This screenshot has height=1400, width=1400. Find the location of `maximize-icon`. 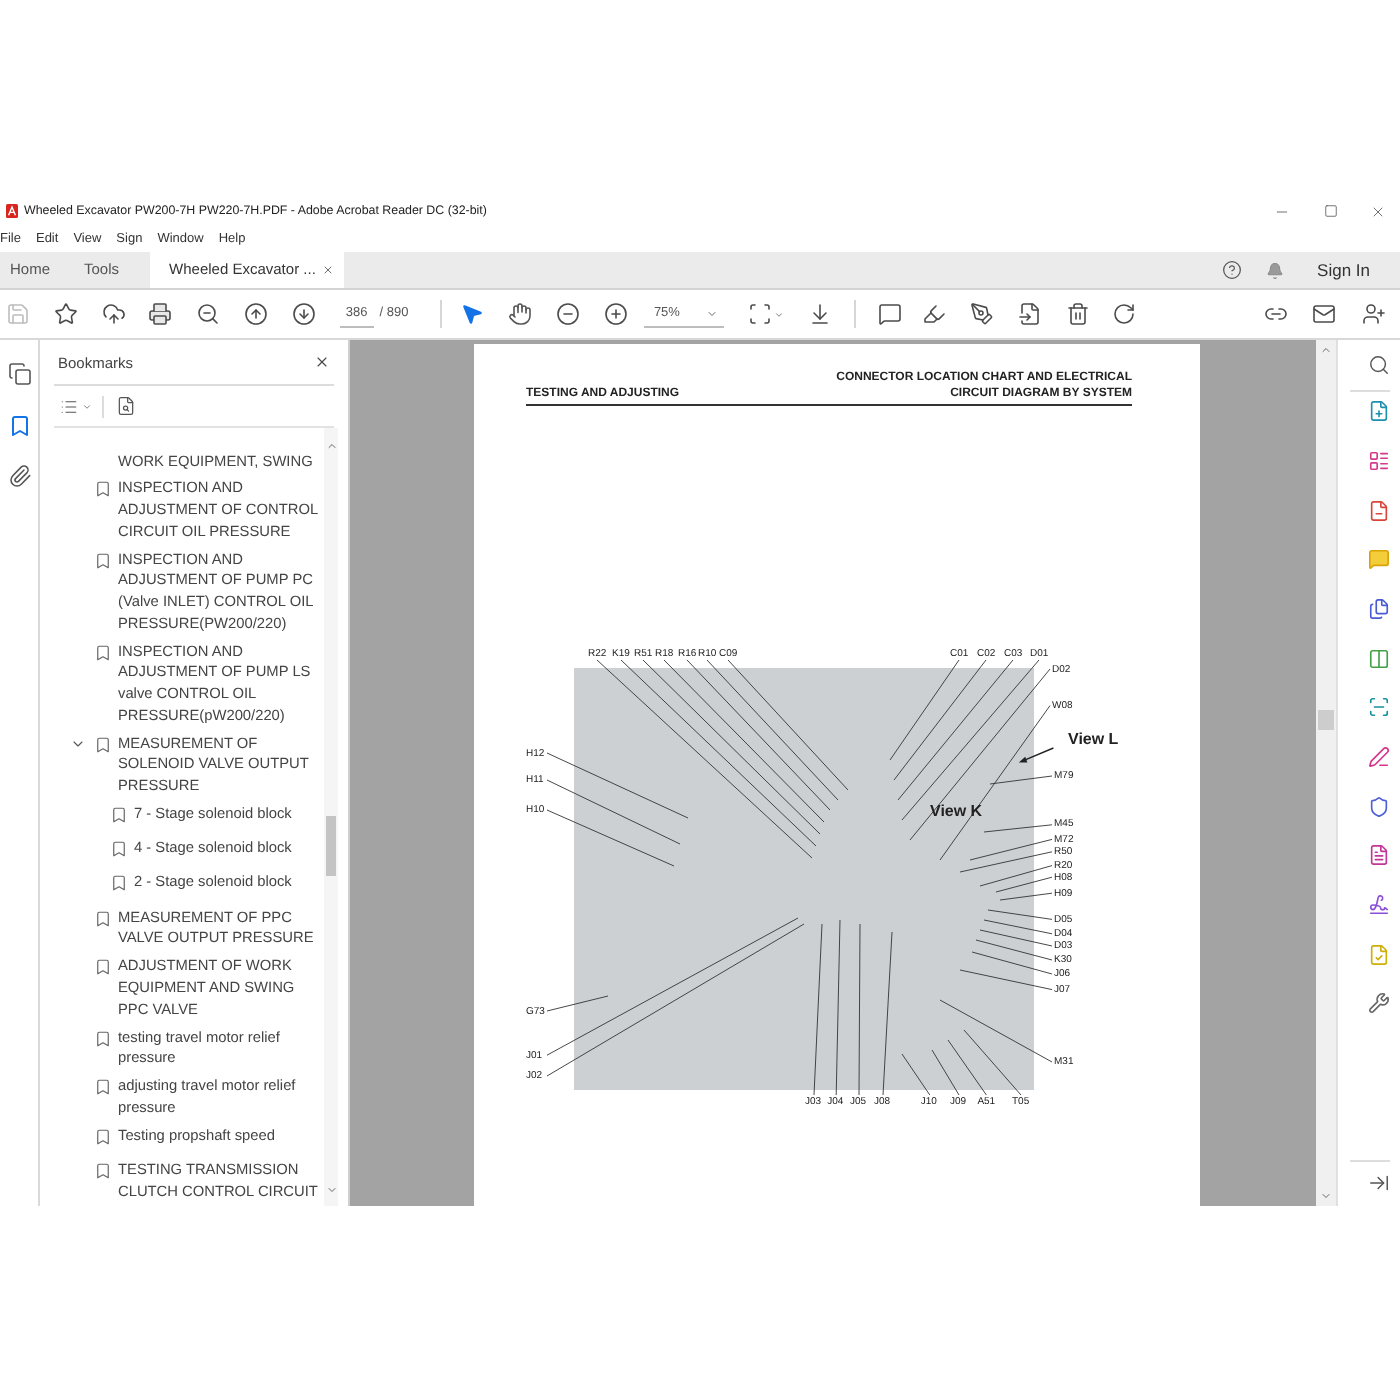

maximize-icon is located at coordinates (1331, 211).